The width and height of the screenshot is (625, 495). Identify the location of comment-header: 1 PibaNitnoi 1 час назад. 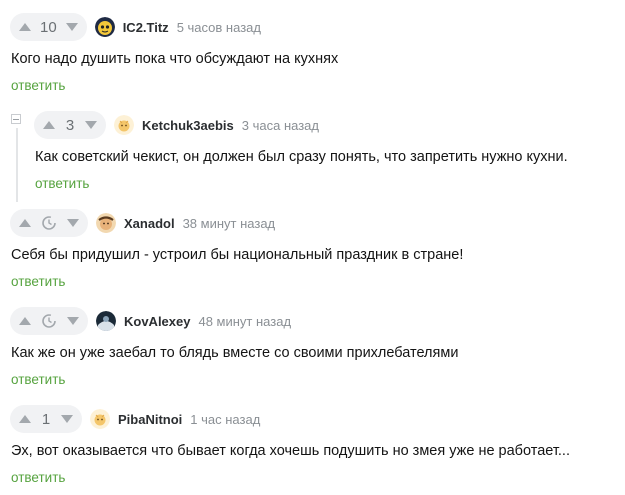
(135, 419).